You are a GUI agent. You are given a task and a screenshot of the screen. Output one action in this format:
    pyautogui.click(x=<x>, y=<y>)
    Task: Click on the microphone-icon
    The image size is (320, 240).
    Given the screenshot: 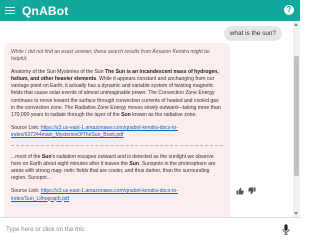 What is the action you would take?
    pyautogui.click(x=286, y=229)
    